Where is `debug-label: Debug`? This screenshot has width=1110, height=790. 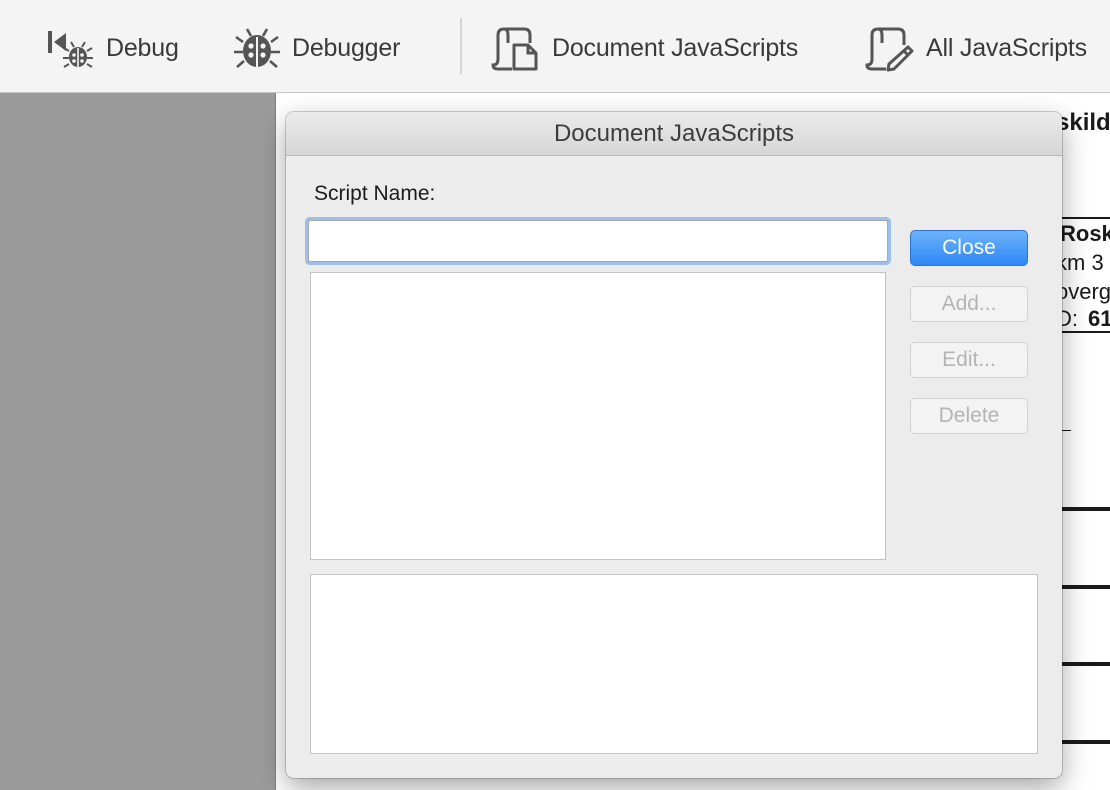
debug-label: Debug is located at coordinates (142, 47).